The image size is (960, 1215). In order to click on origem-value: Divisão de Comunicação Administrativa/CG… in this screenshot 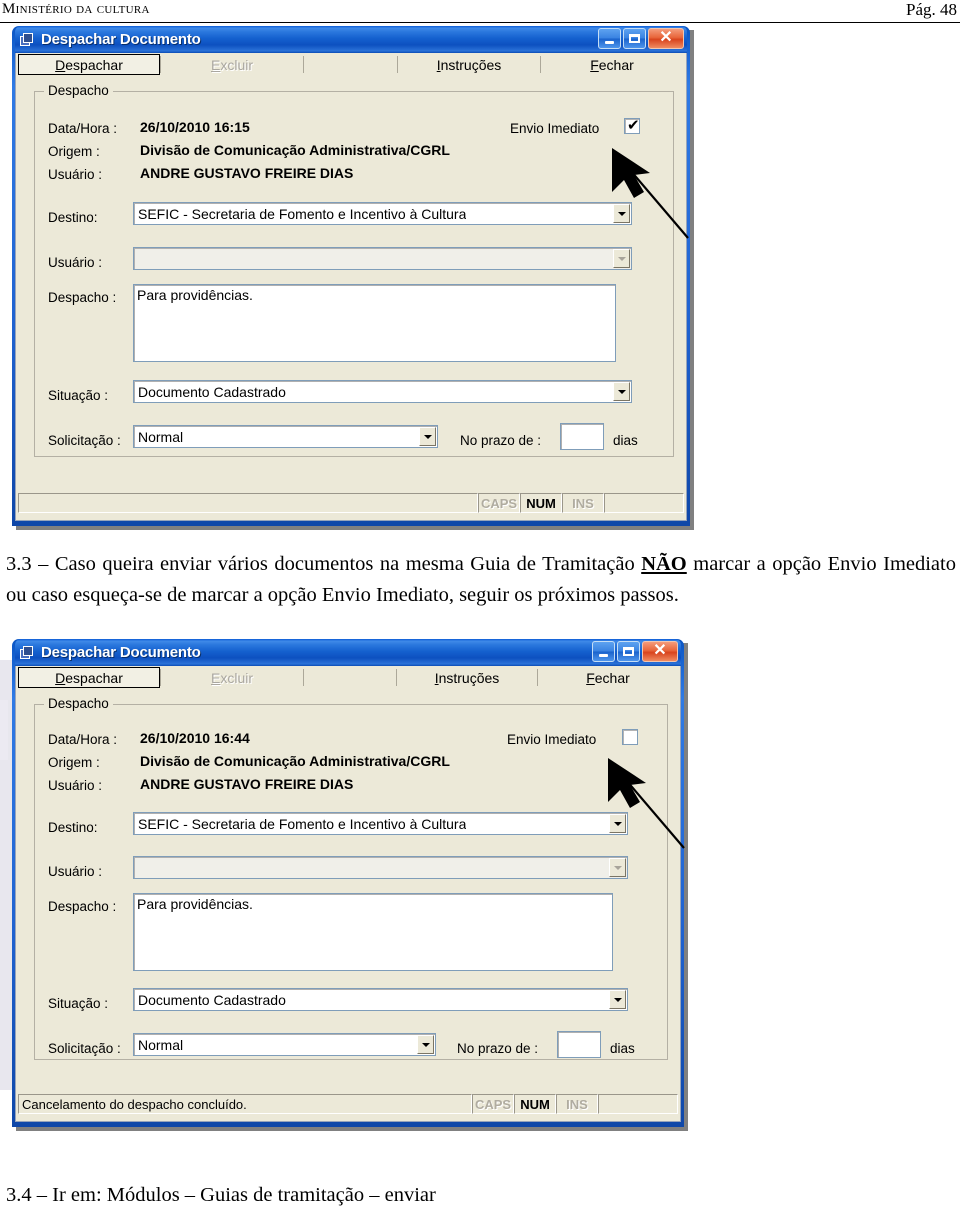, I will do `click(295, 150)`.